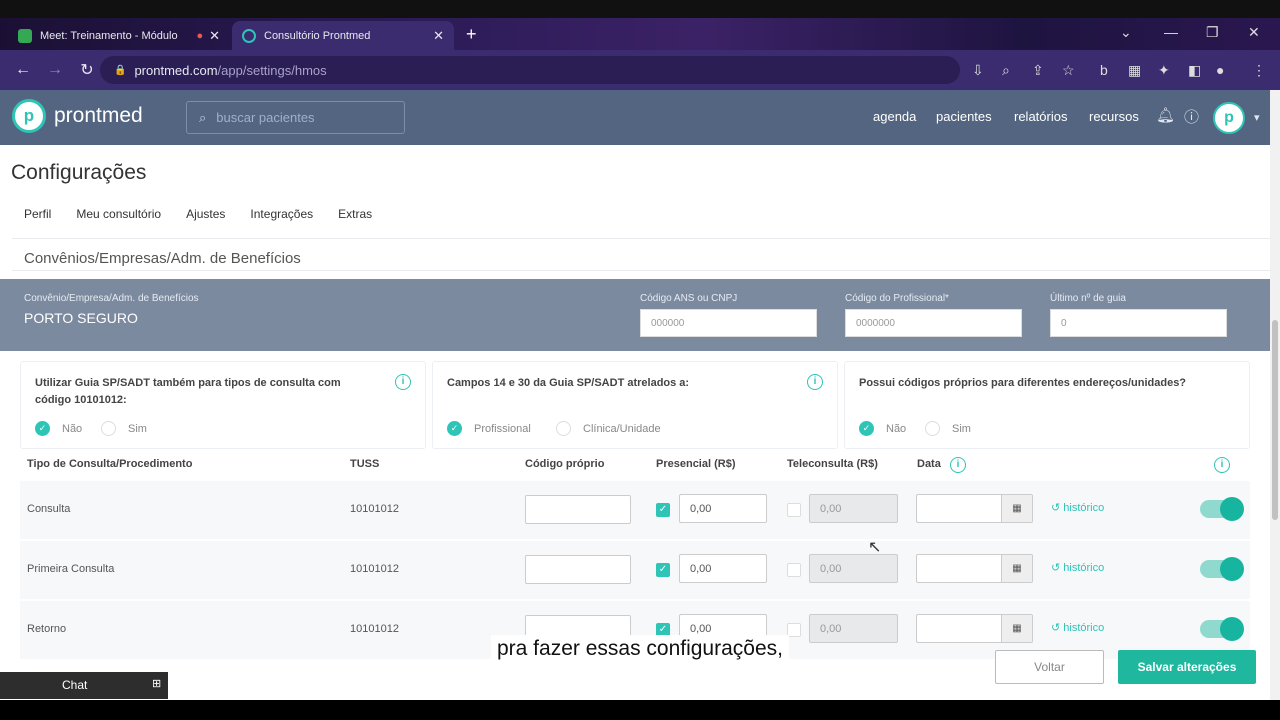 The image size is (1280, 720). I want to click on page-scrollbar, so click(1275, 395).